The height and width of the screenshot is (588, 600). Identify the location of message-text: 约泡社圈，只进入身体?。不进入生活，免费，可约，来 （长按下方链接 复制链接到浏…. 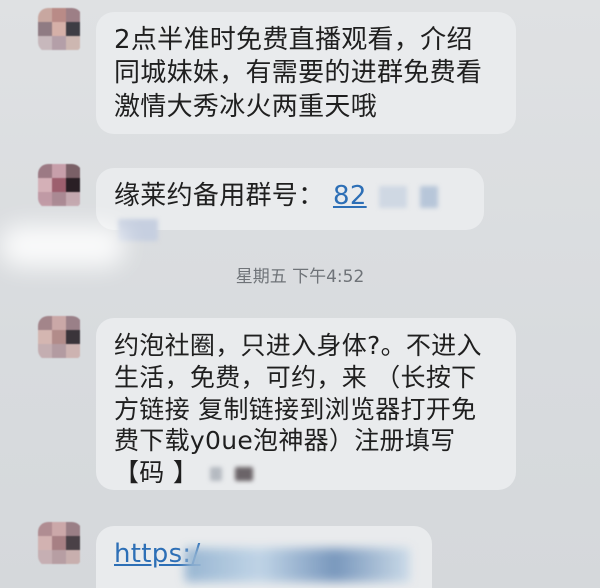
(298, 393).